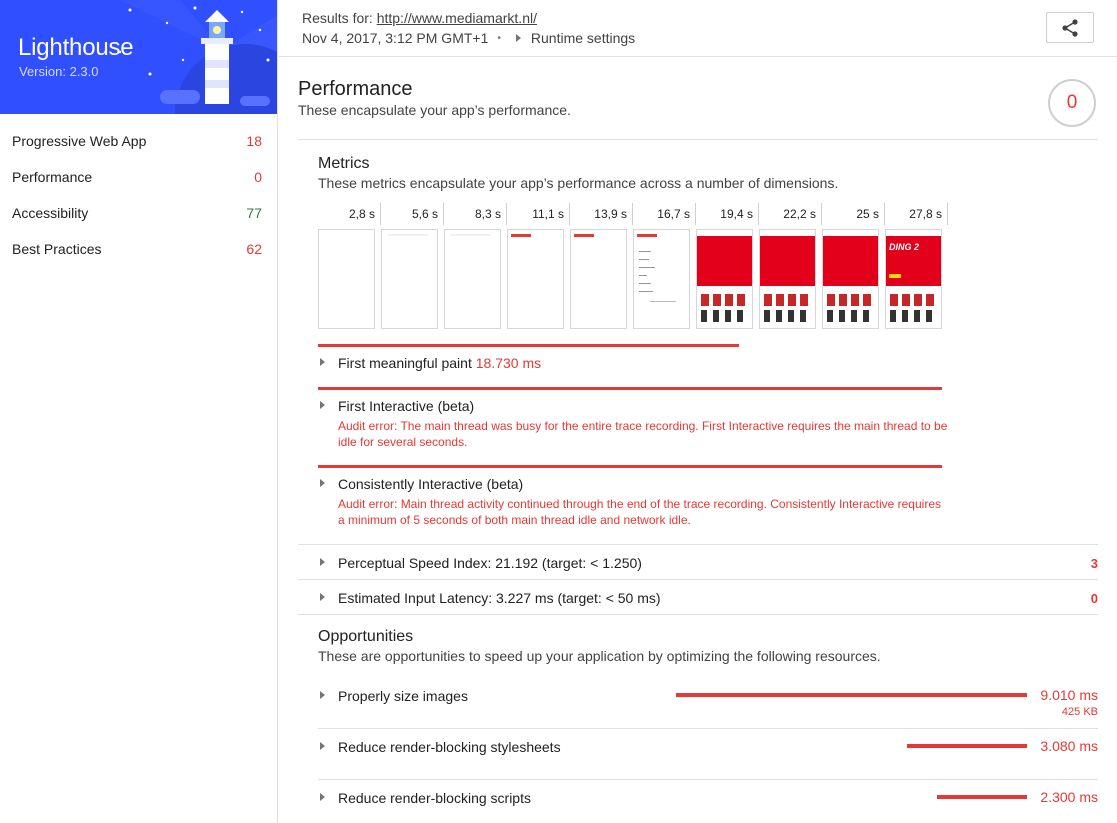 The height and width of the screenshot is (823, 1117). Describe the element at coordinates (424, 214) in the screenshot. I see `frame-time: 5,6 s` at that location.